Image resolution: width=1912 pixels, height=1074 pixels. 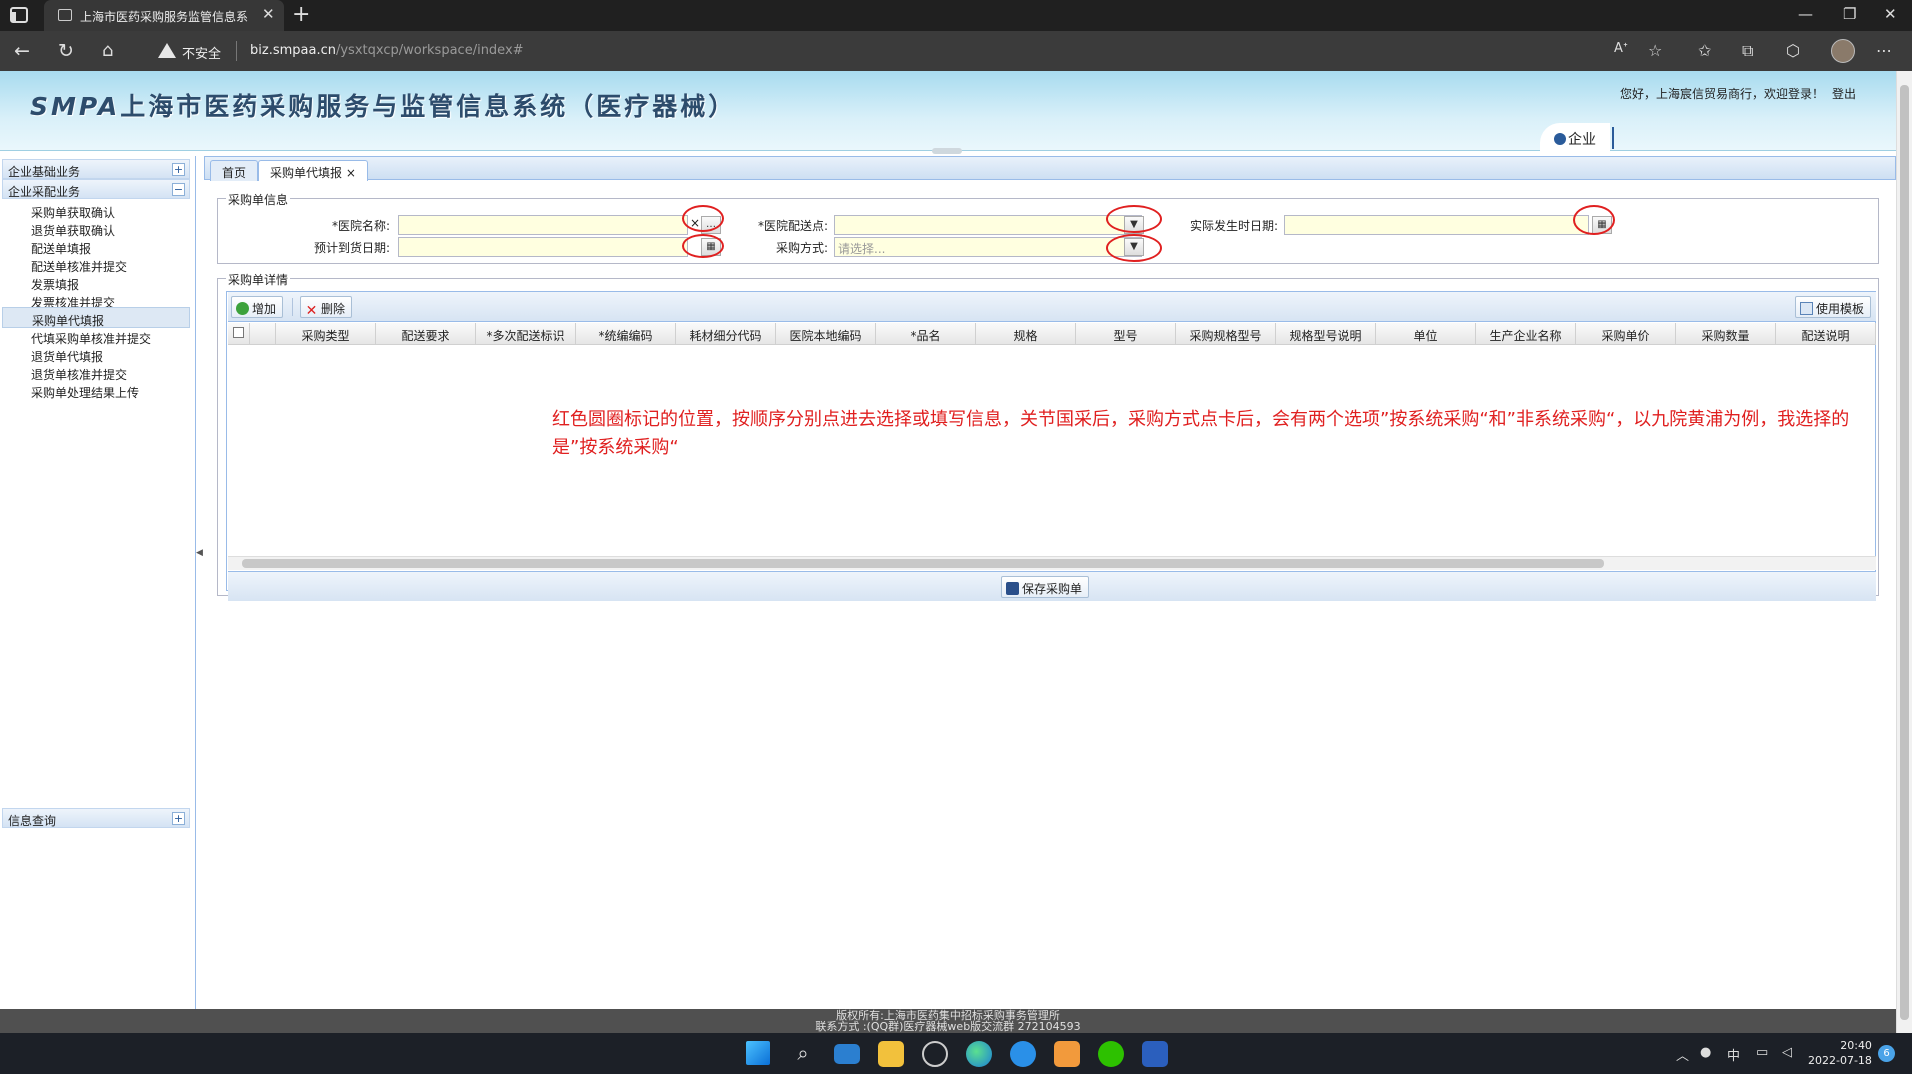 What do you see at coordinates (96, 390) in the screenshot?
I see `sidebar-item: 采购单处理结果上传` at bounding box center [96, 390].